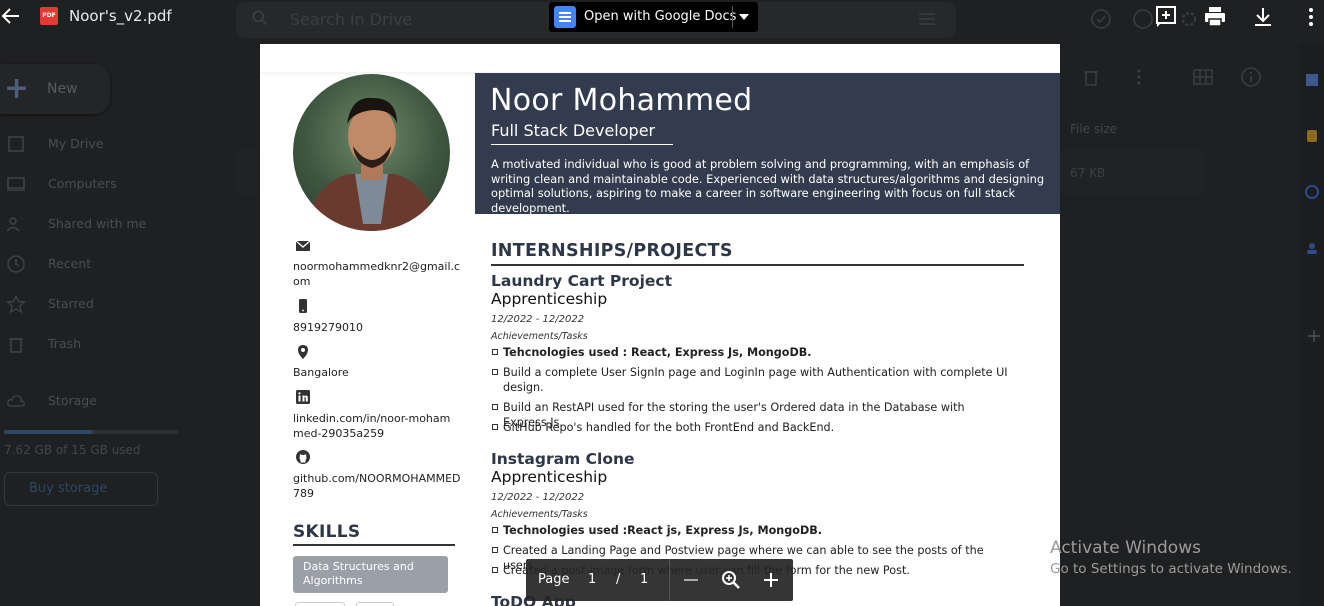  What do you see at coordinates (303, 306) in the screenshot?
I see `phone-icon` at bounding box center [303, 306].